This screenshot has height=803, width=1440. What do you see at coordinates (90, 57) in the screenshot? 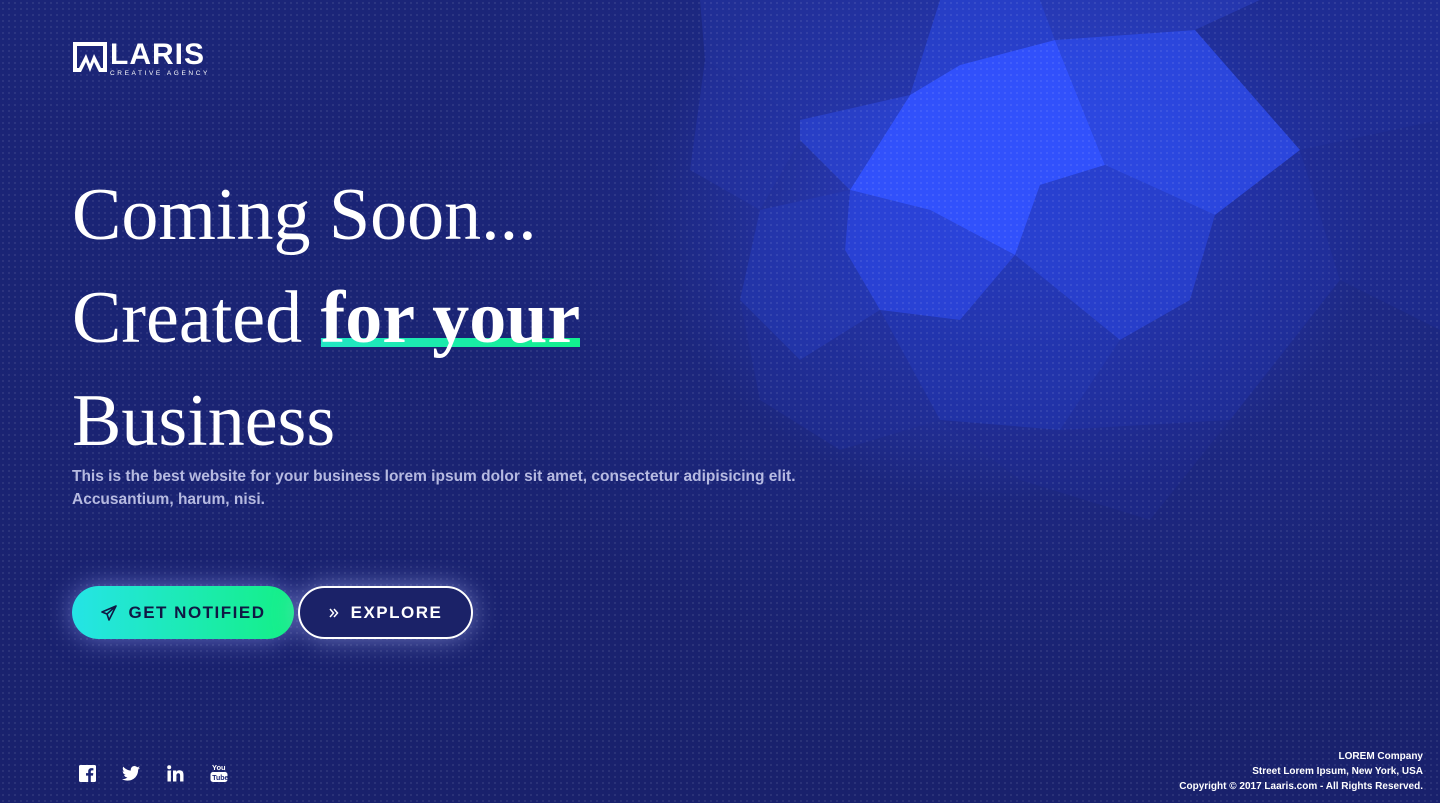
I see `logo-mark-icon` at bounding box center [90, 57].